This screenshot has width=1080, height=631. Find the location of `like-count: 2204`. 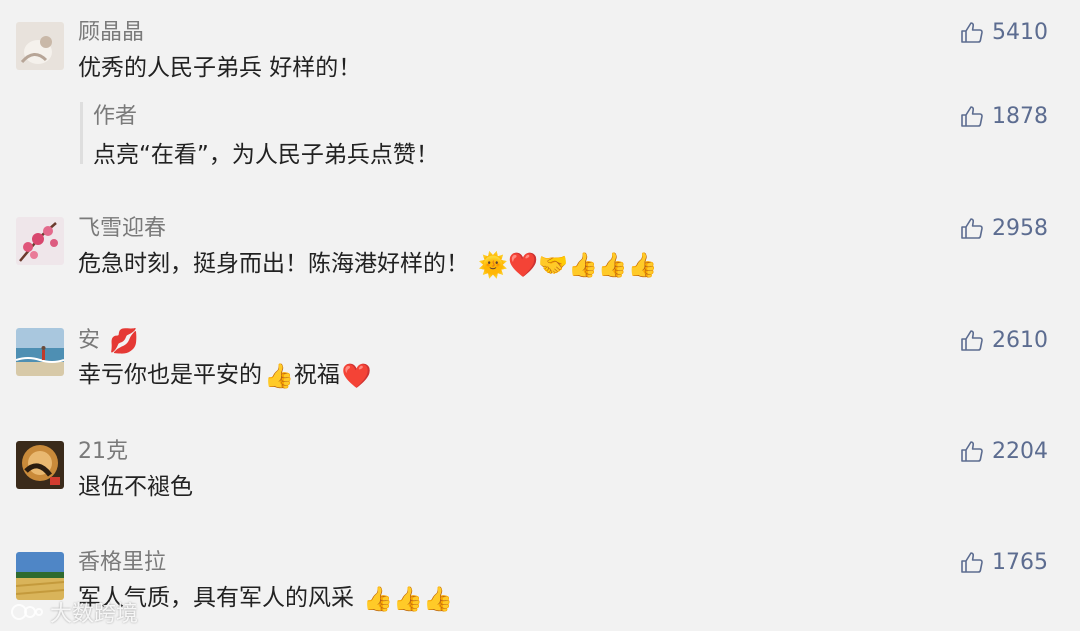

like-count: 2204 is located at coordinates (1020, 451).